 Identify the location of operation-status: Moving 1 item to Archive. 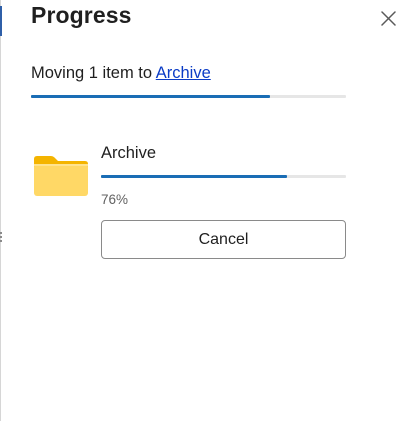
(121, 73).